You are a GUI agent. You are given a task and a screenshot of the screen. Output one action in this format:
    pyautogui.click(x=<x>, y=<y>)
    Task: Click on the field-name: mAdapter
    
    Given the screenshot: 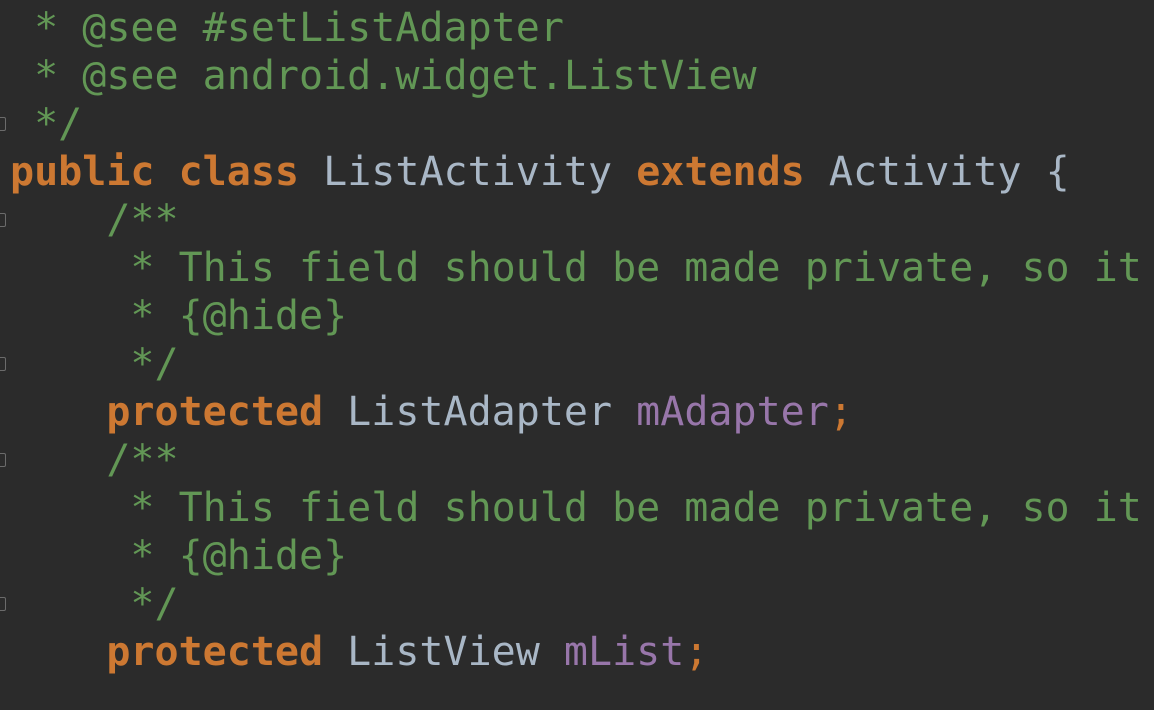 What is the action you would take?
    pyautogui.click(x=732, y=412)
    